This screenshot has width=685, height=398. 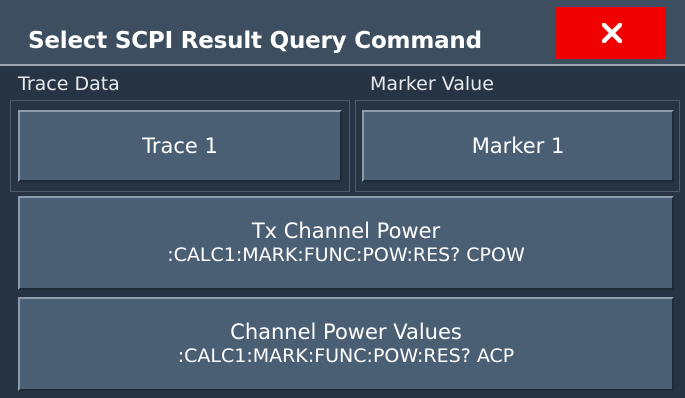 I want to click on marker-value-label: Marker Value, so click(x=432, y=84).